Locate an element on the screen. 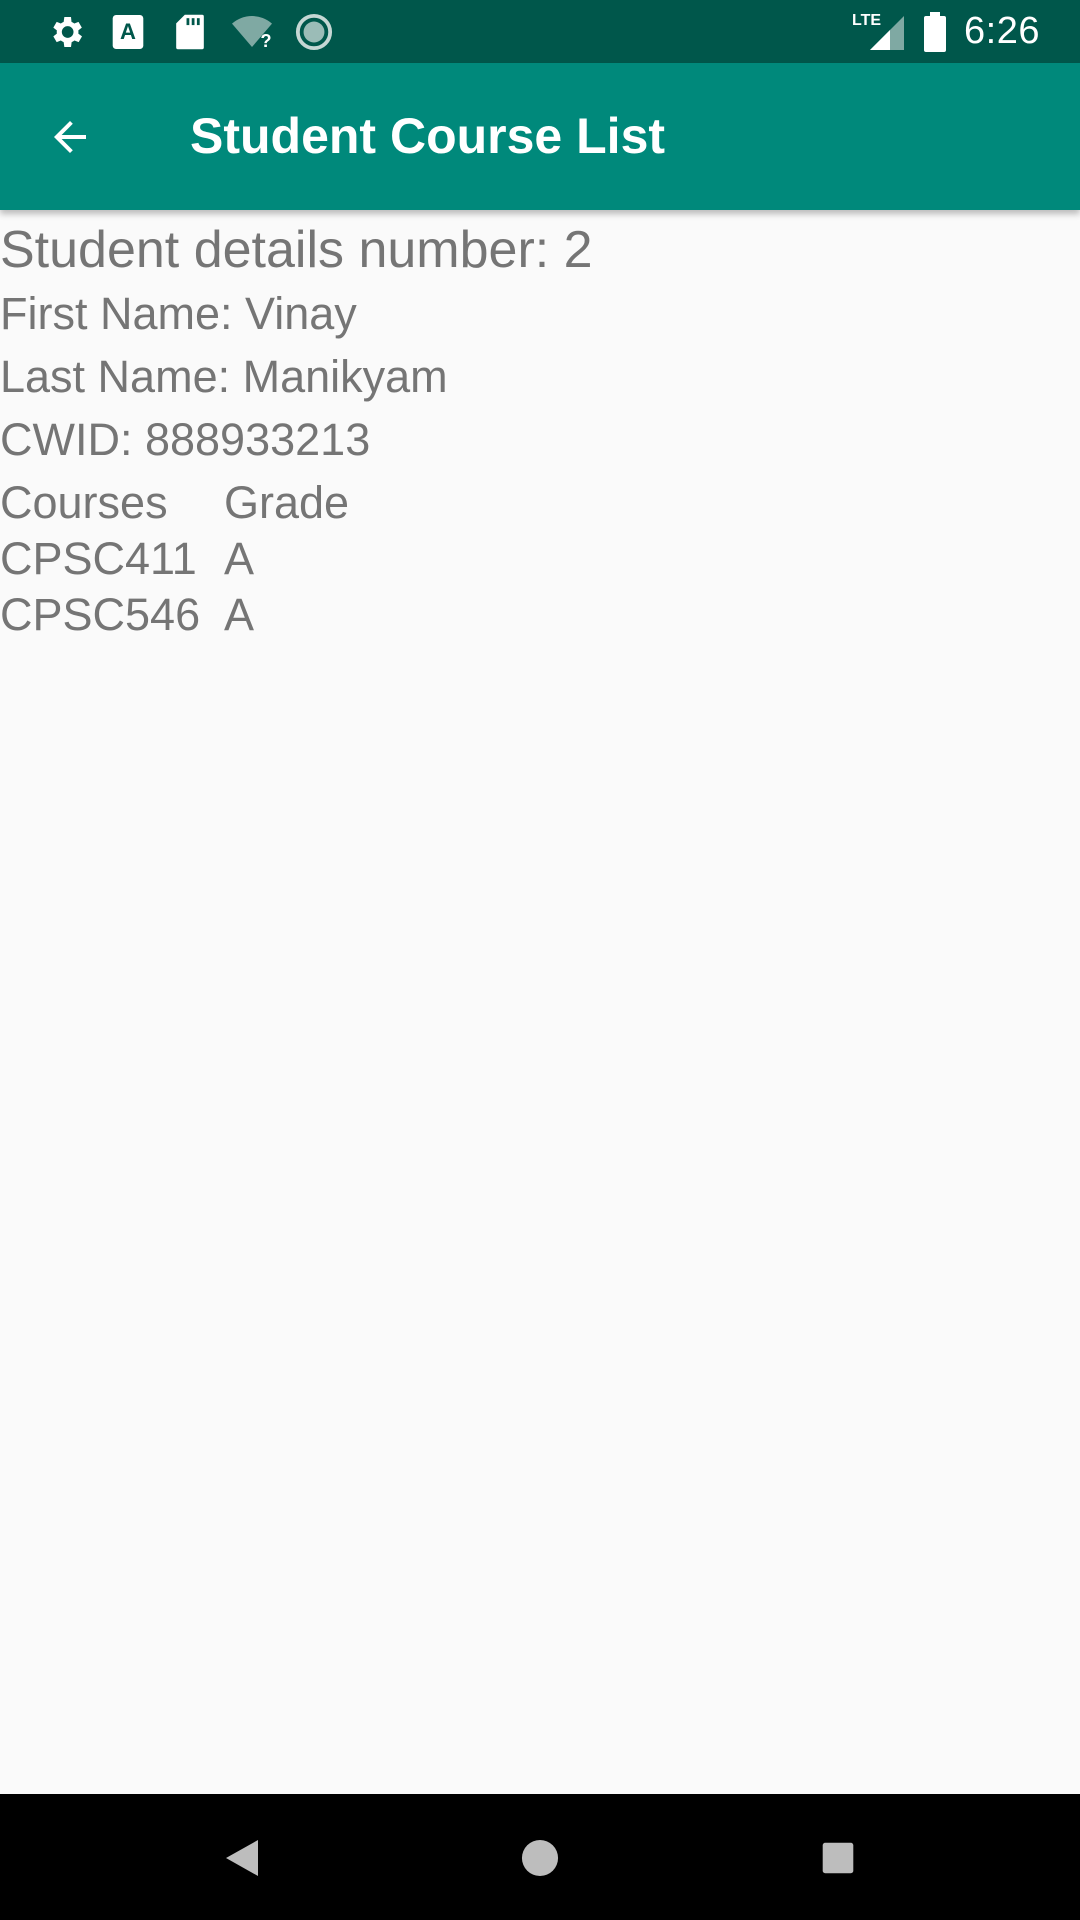  svg-text: A is located at coordinates (128, 30).